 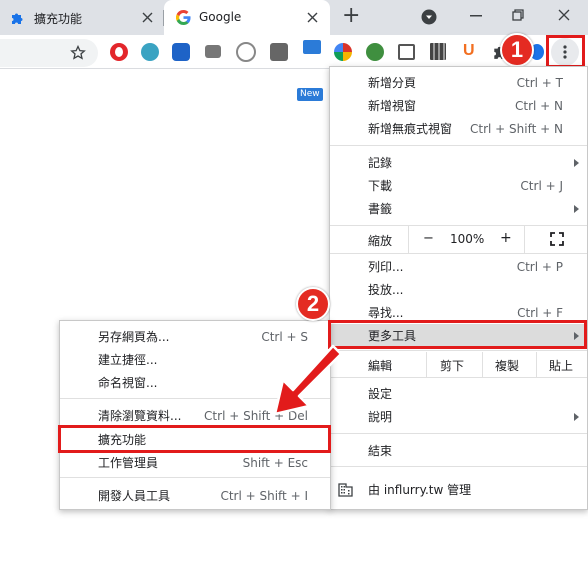 What do you see at coordinates (195, 495) in the screenshot?
I see `submenu-item-devtools: 開發人員工具 Ctrl + Shift + I` at bounding box center [195, 495].